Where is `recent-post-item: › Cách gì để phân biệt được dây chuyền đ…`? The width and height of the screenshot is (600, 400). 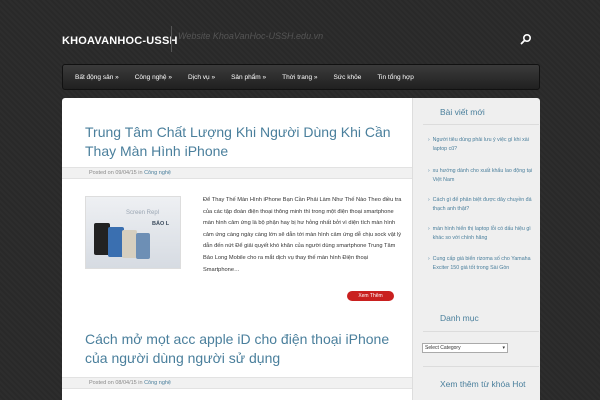 recent-post-item: › Cách gì để phân biệt được dây chuyền đ… is located at coordinates (481, 205).